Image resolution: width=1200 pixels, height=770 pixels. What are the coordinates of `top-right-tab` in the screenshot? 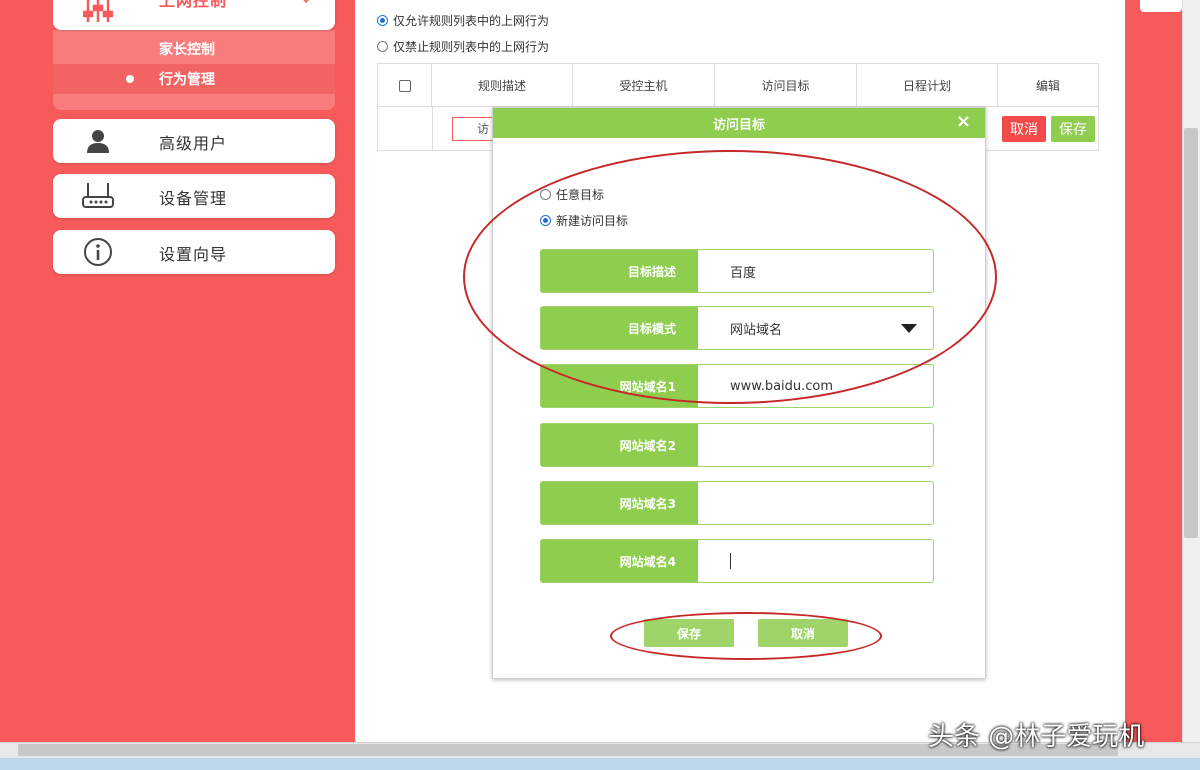 It's located at (1161, 6).